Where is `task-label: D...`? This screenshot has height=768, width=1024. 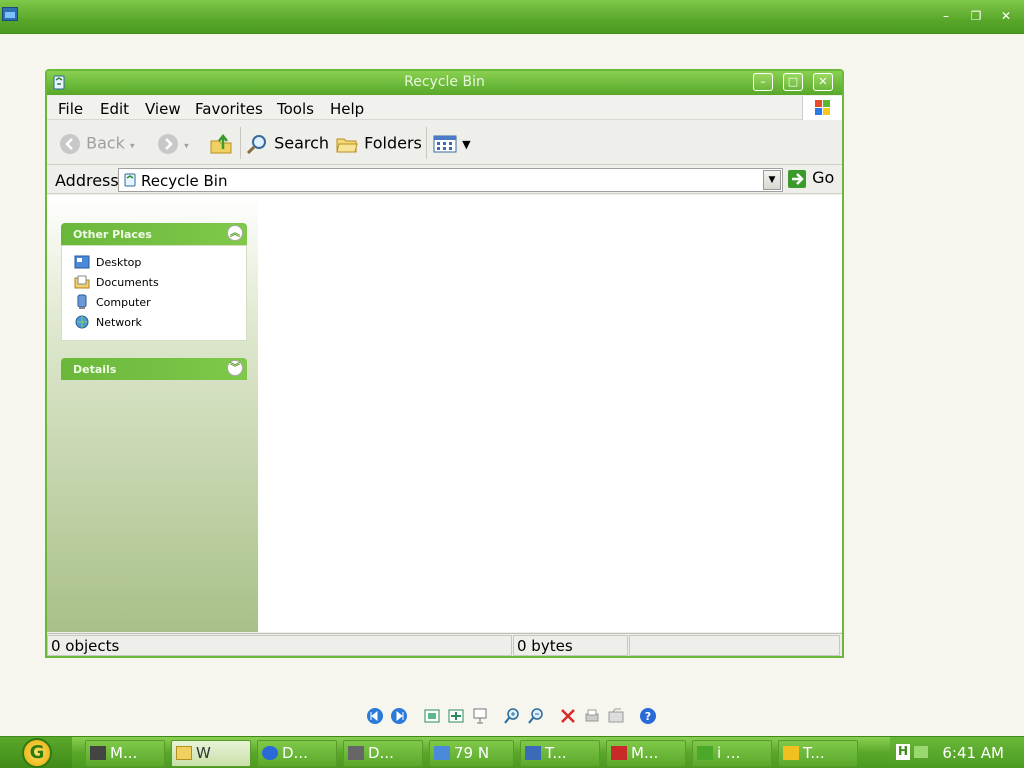 task-label: D... is located at coordinates (295, 753).